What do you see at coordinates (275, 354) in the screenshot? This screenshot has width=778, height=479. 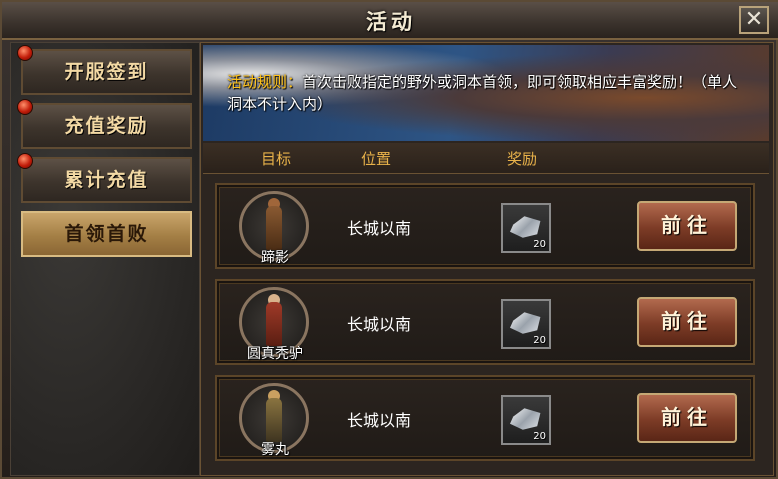 I see `boss-name: 圆真秃驴` at bounding box center [275, 354].